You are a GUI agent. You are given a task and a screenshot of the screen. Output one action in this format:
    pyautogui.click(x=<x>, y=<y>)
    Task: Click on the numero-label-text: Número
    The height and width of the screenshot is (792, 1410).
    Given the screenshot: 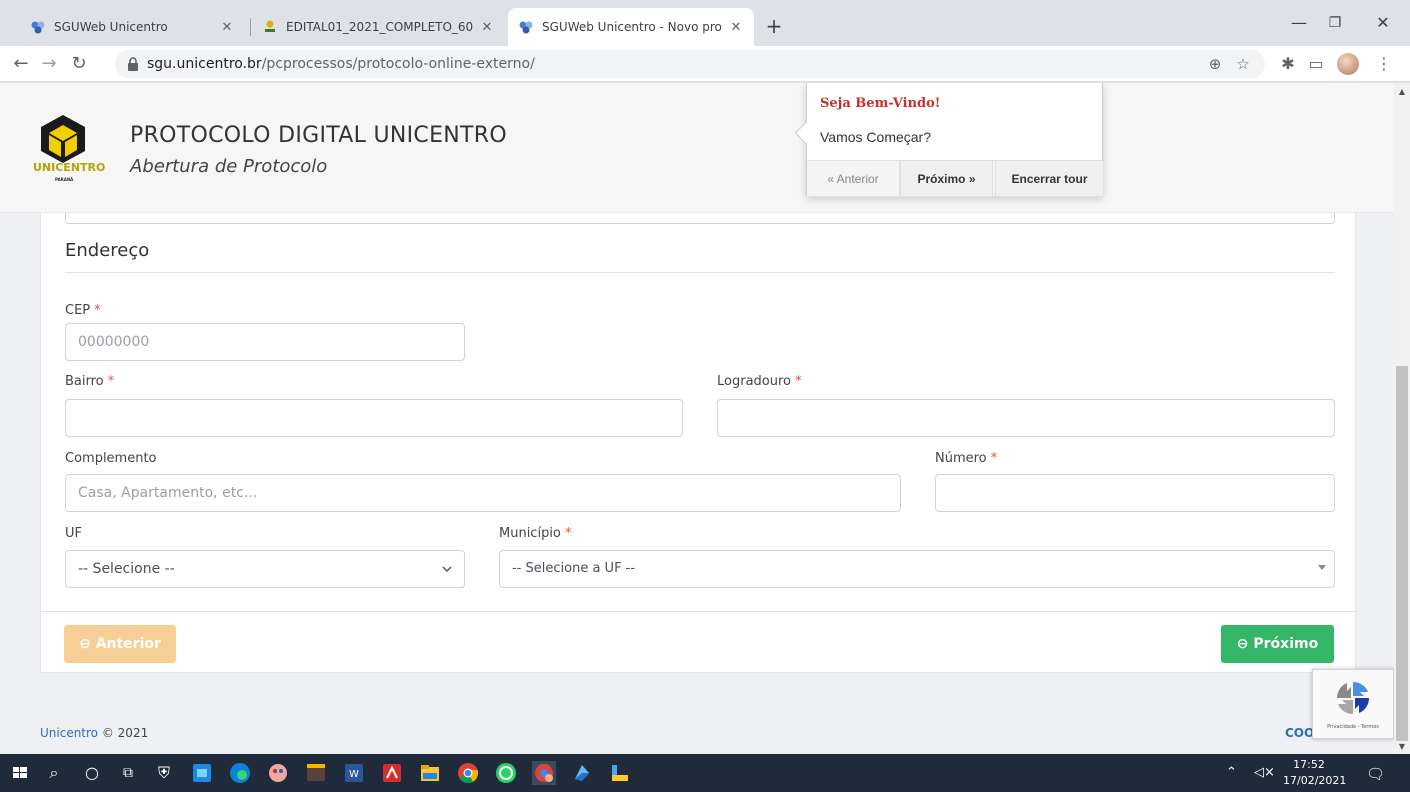 What is the action you would take?
    pyautogui.click(x=961, y=458)
    